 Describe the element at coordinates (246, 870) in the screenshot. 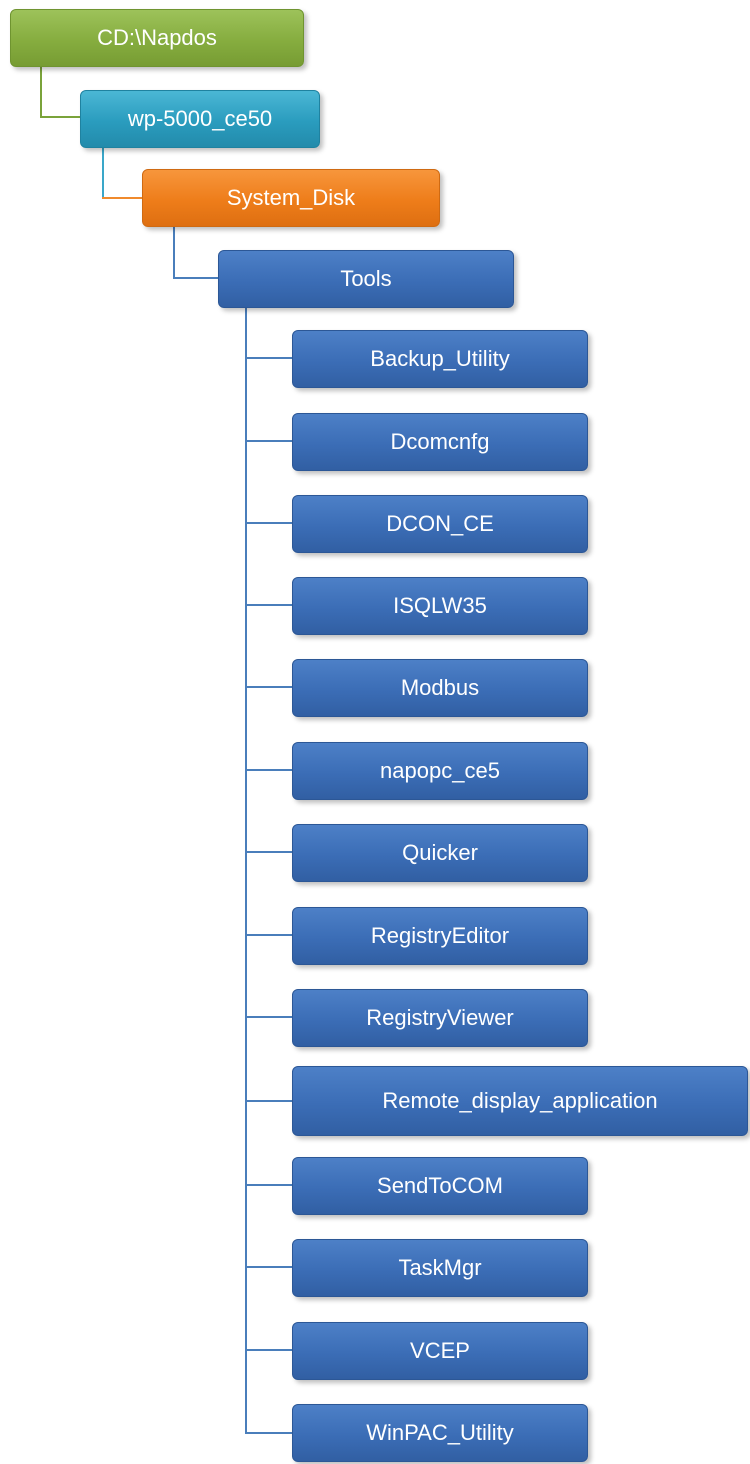

I see `connector-tools-trunk` at that location.